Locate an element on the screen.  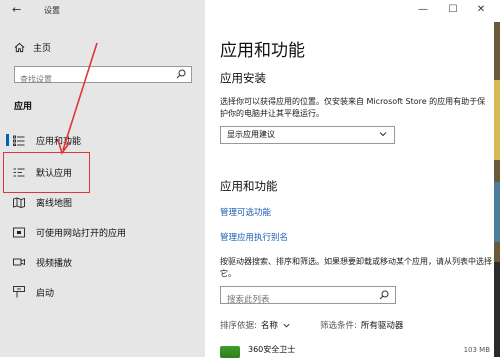
window-title: 设置 is located at coordinates (52, 10).